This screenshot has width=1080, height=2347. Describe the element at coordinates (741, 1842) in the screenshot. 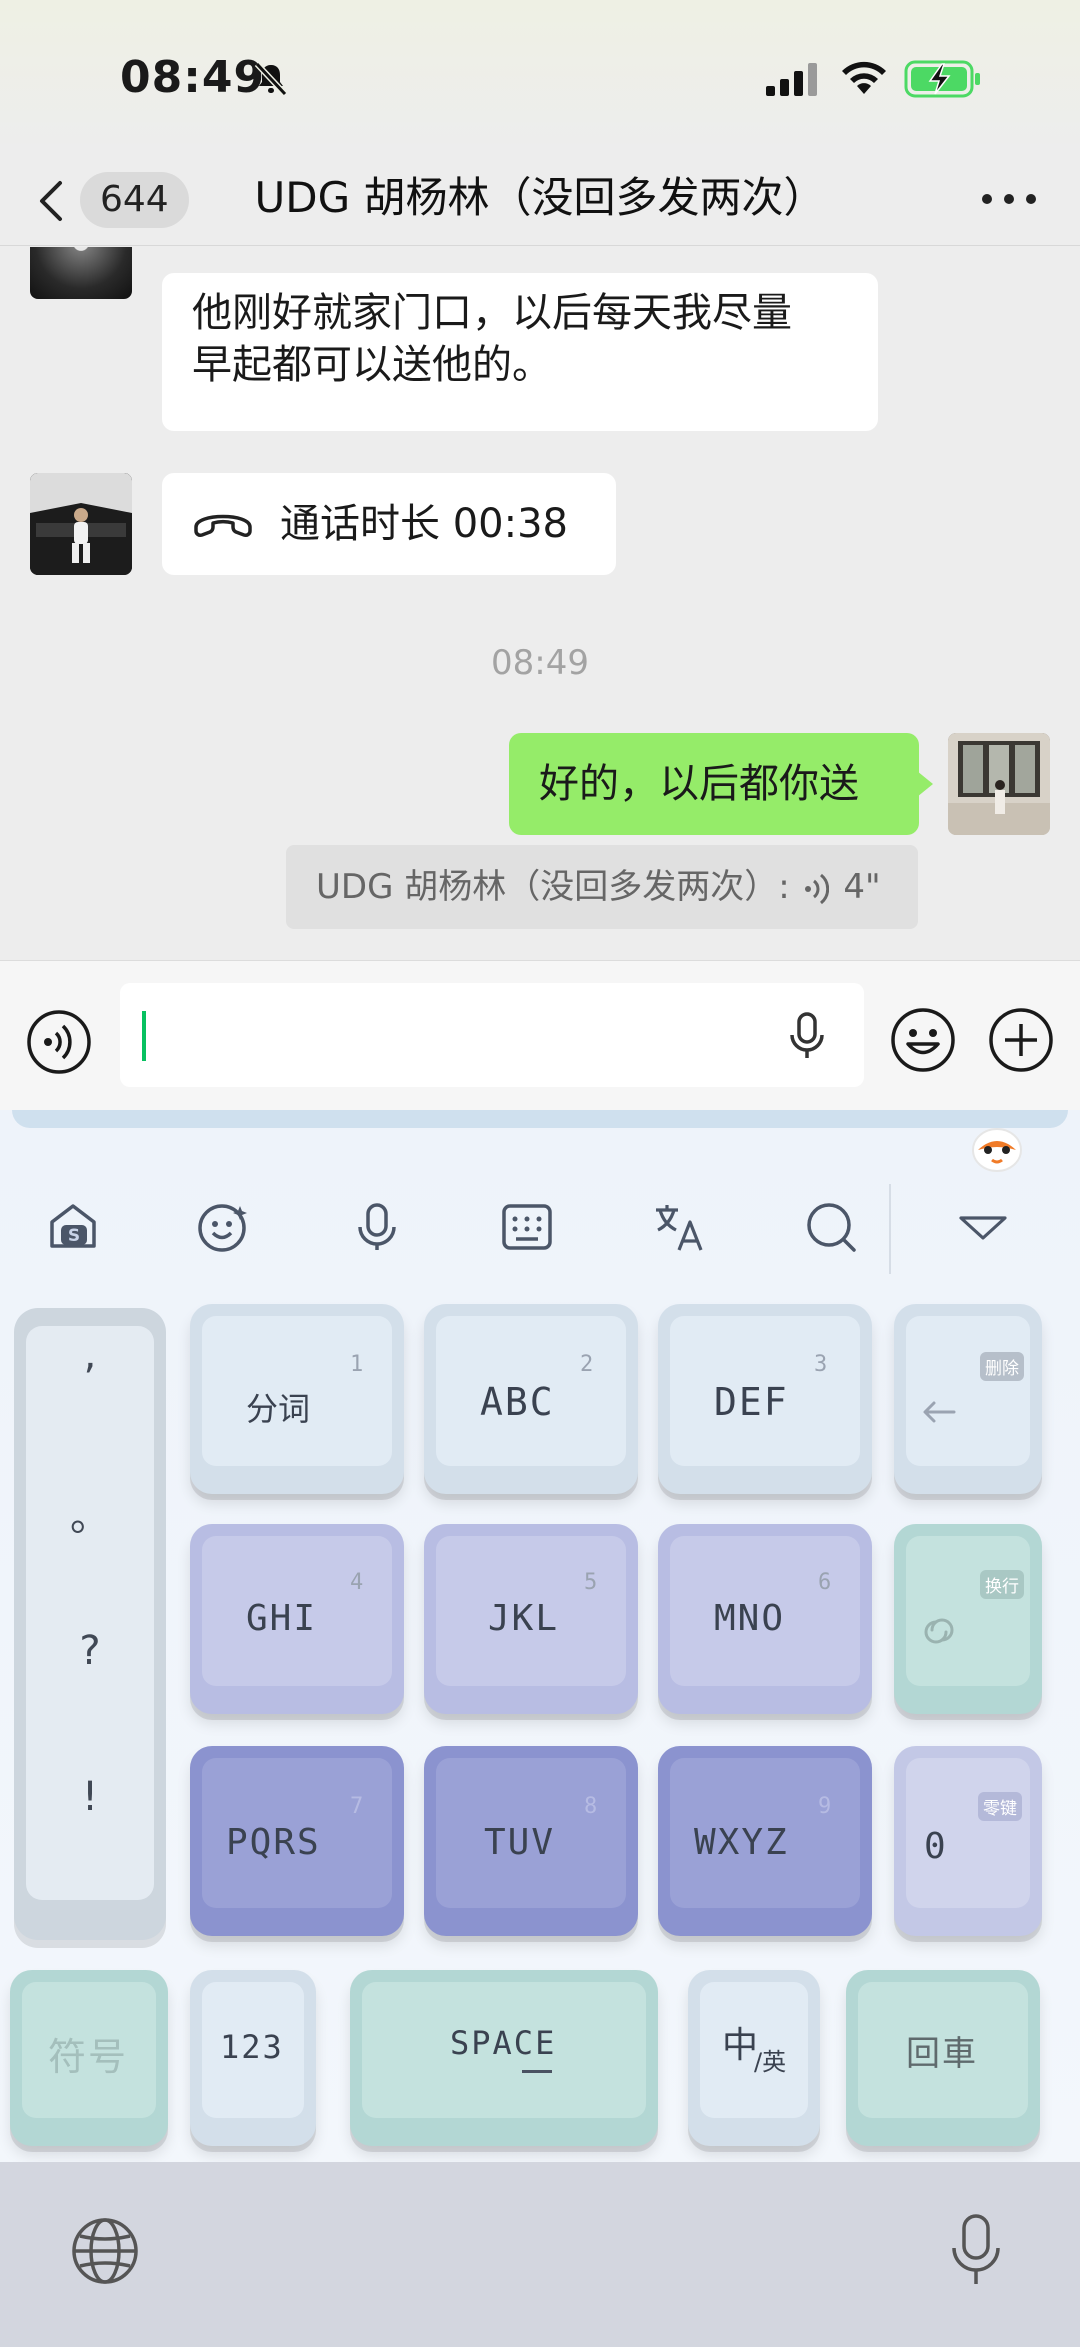

I see `key-label: WXYZ` at that location.